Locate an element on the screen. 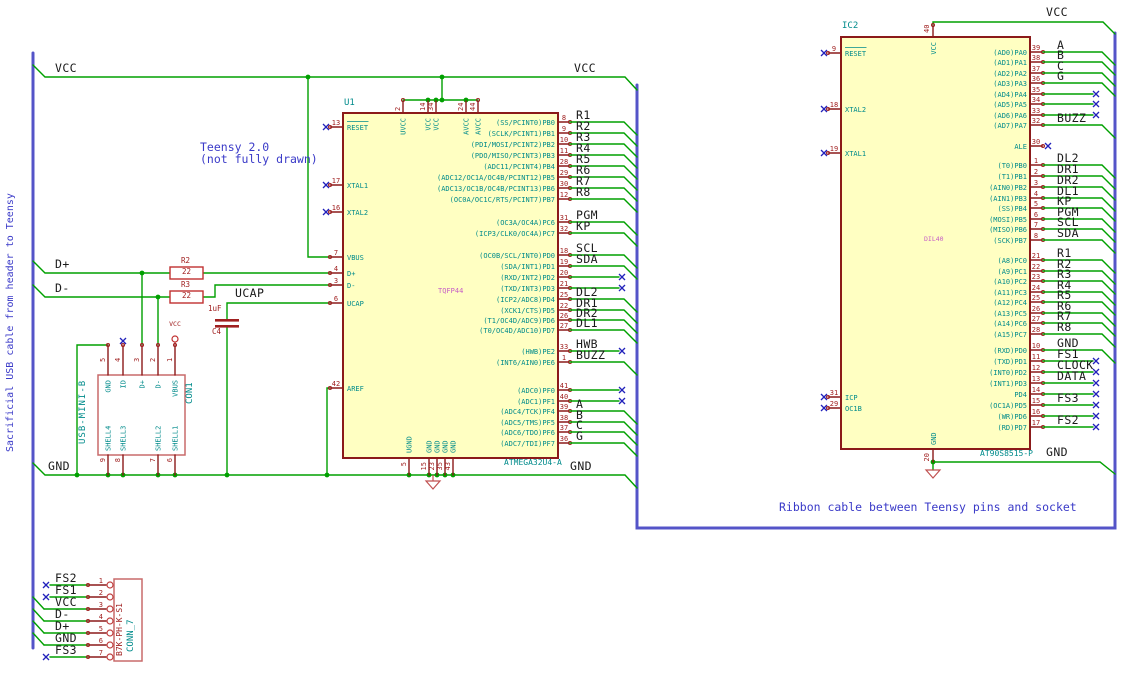 The width and height of the screenshot is (1131, 690). u1-pin-name: (ADC6/TDO)PF6 is located at coordinates (527, 433).